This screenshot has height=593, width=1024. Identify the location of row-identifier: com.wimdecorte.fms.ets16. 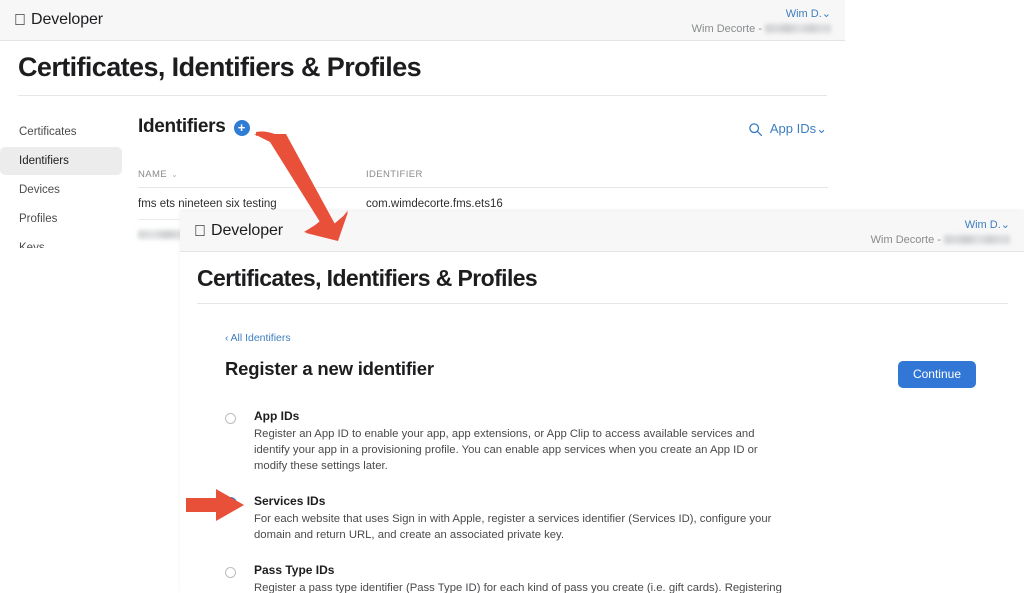
(434, 203).